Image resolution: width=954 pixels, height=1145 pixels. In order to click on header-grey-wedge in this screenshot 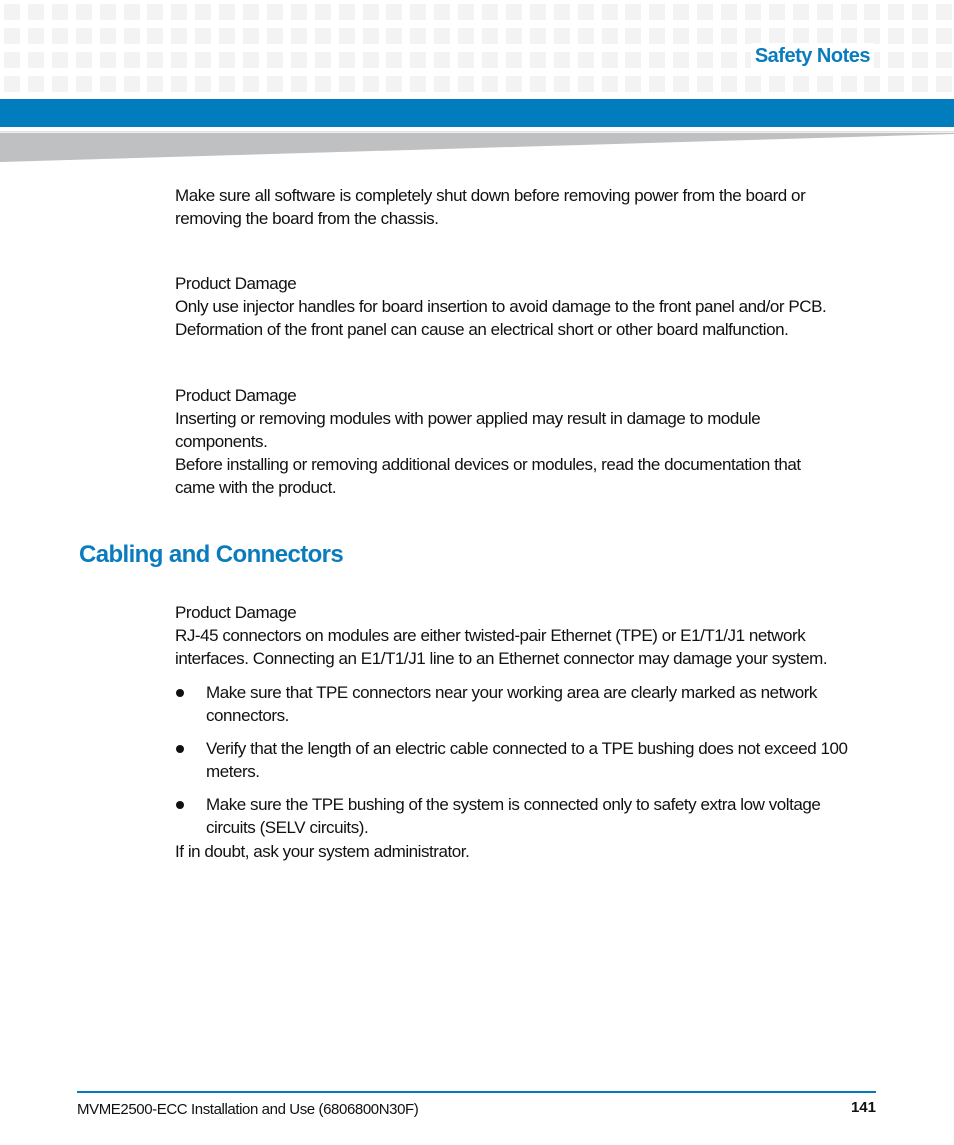, I will do `click(477, 146)`.